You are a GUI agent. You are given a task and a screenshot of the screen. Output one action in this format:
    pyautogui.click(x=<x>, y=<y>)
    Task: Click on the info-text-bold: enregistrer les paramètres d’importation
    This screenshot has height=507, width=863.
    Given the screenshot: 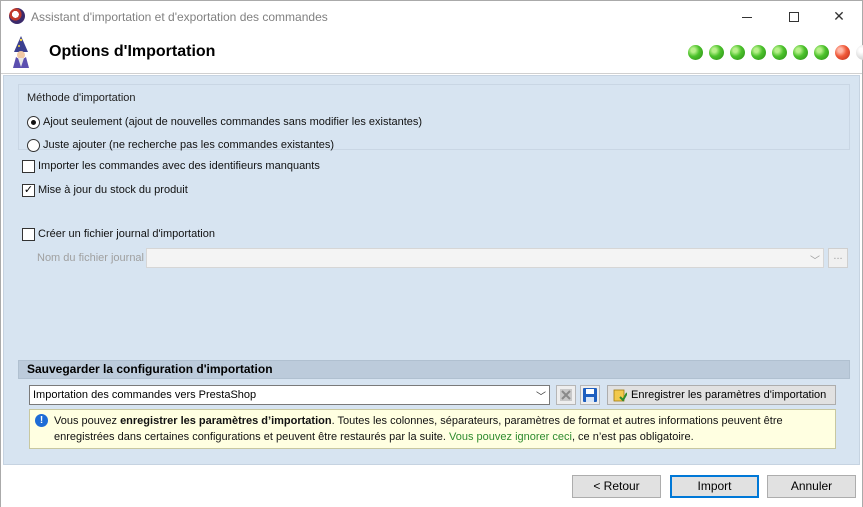 What is the action you would take?
    pyautogui.click(x=226, y=421)
    